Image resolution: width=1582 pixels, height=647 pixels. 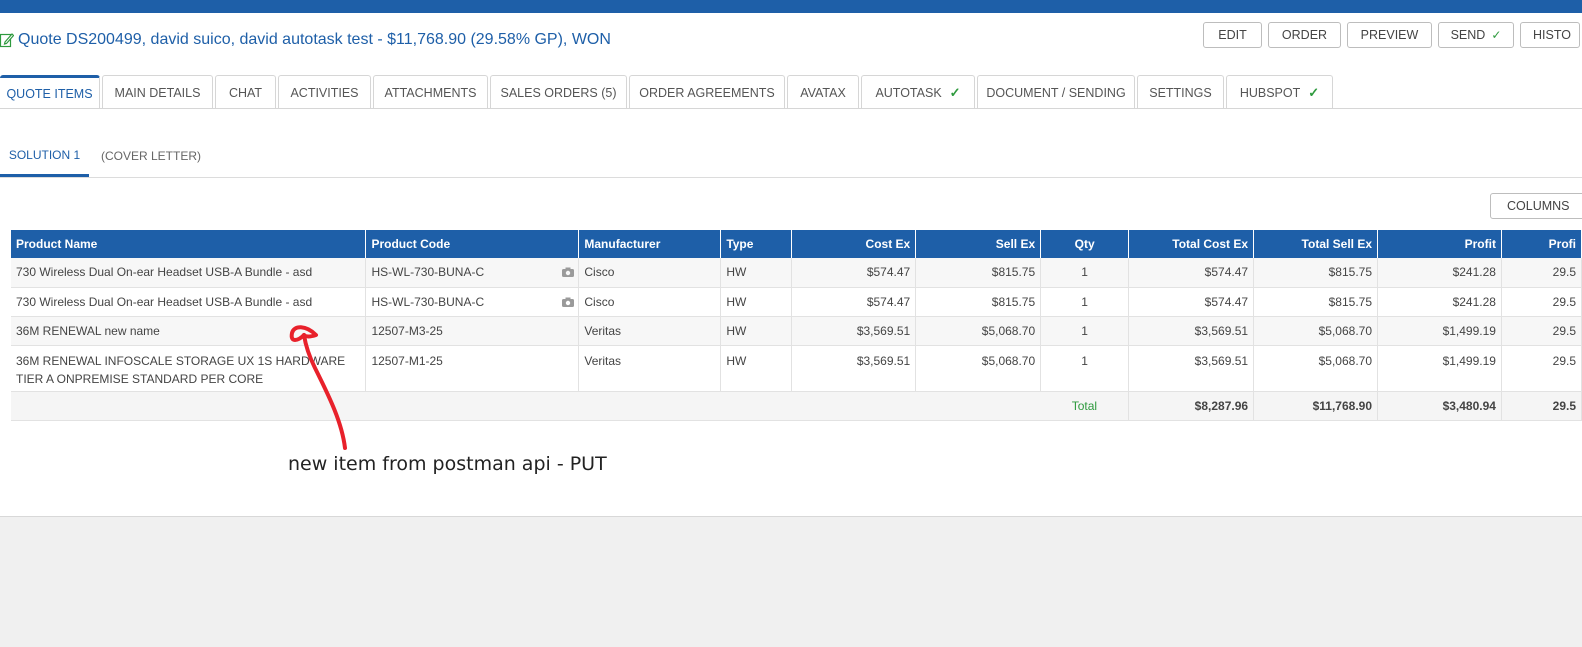 I want to click on col-product-name: Product Name, so click(x=189, y=244).